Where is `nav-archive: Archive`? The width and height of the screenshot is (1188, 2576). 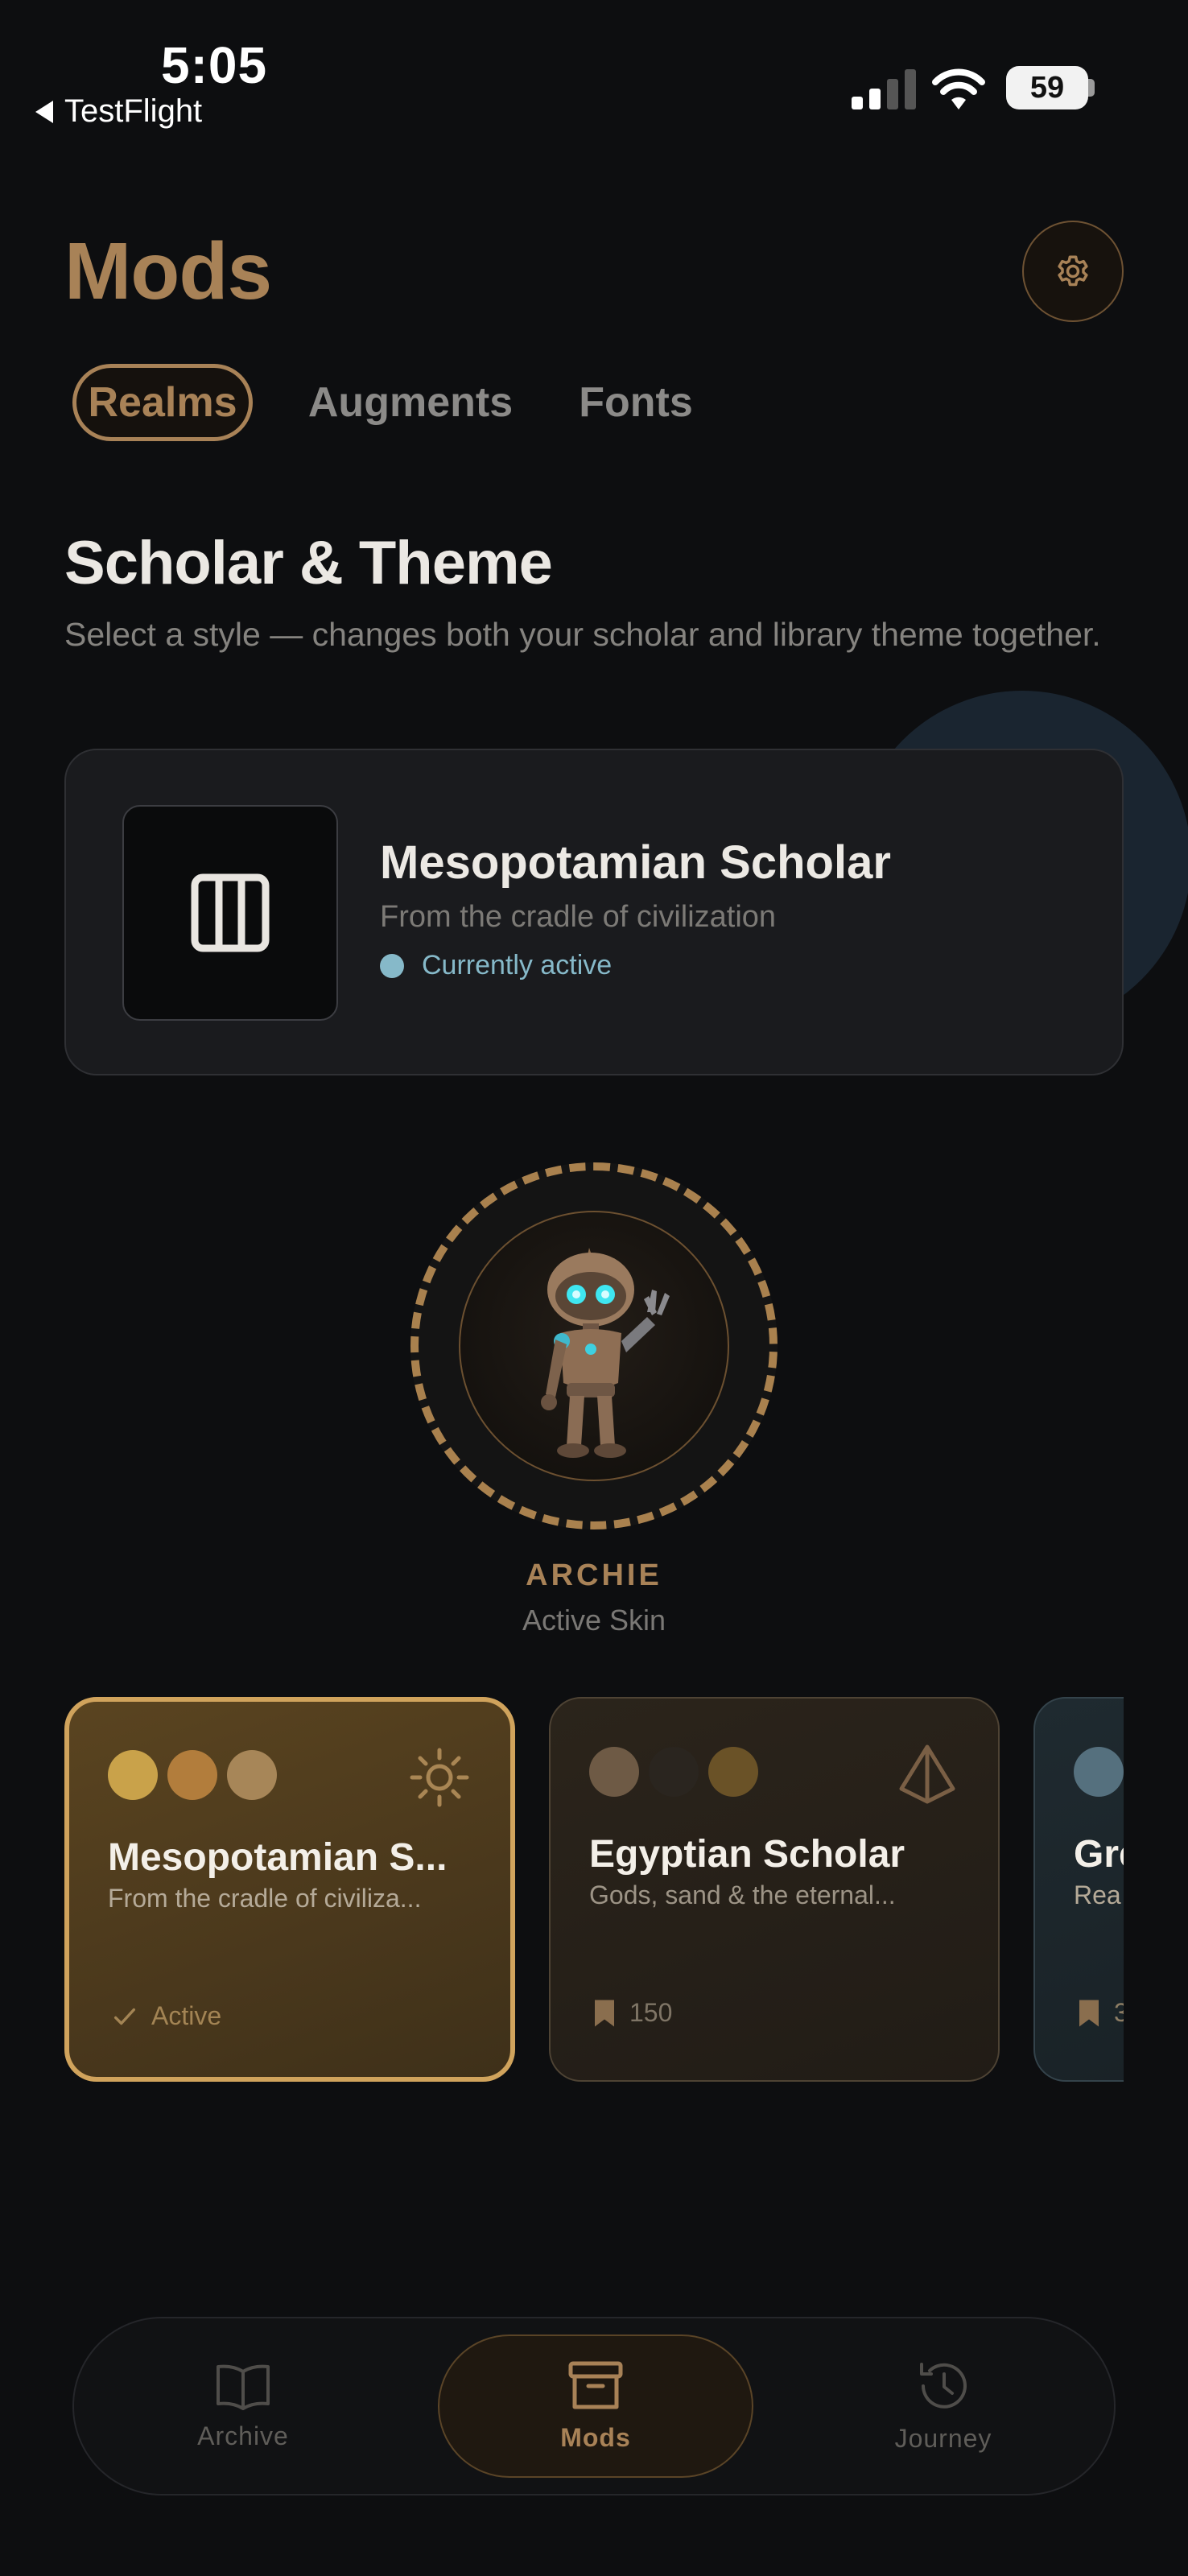
nav-archive: Archive is located at coordinates (244, 2406).